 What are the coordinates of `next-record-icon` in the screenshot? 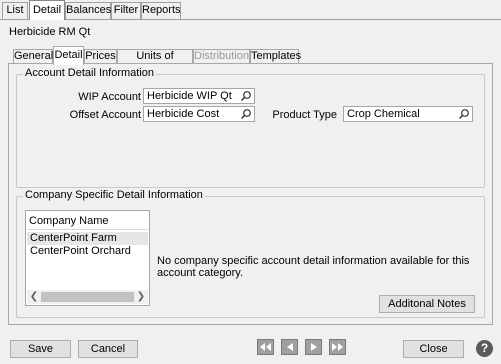 It's located at (313, 347).